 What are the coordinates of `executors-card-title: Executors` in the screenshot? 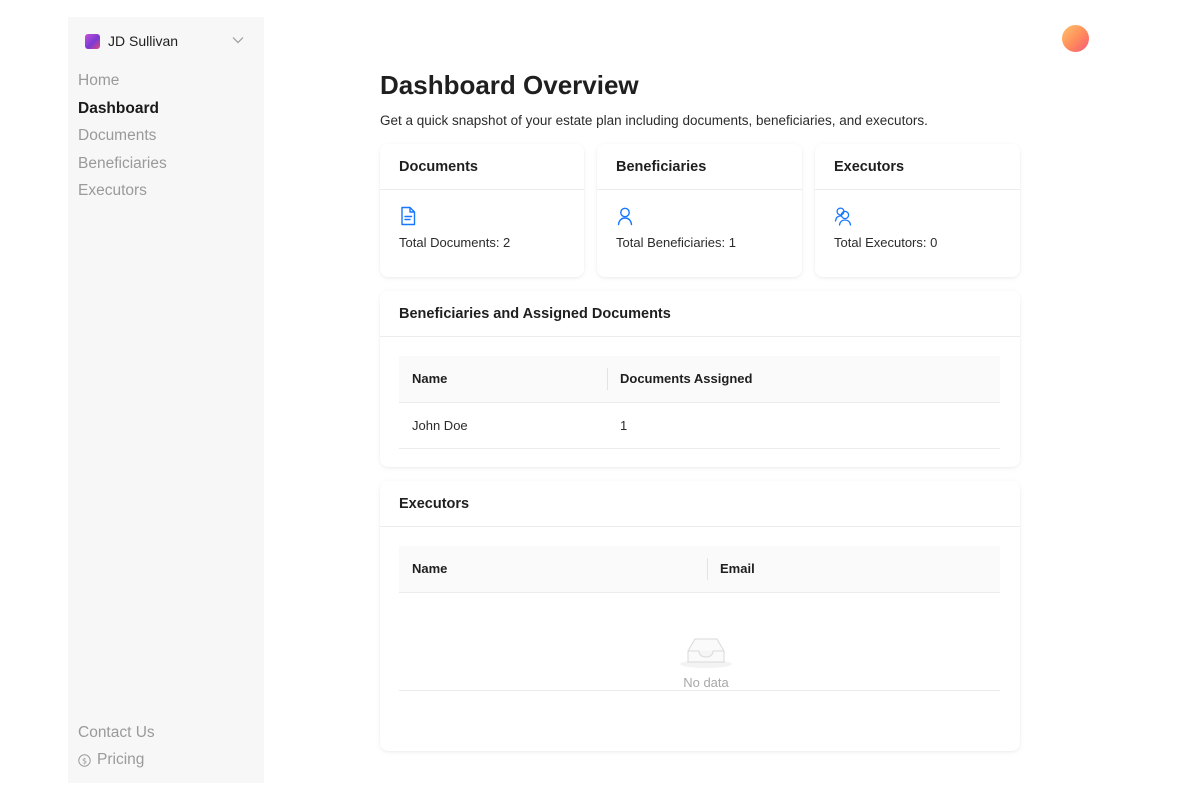 It's located at (917, 167).